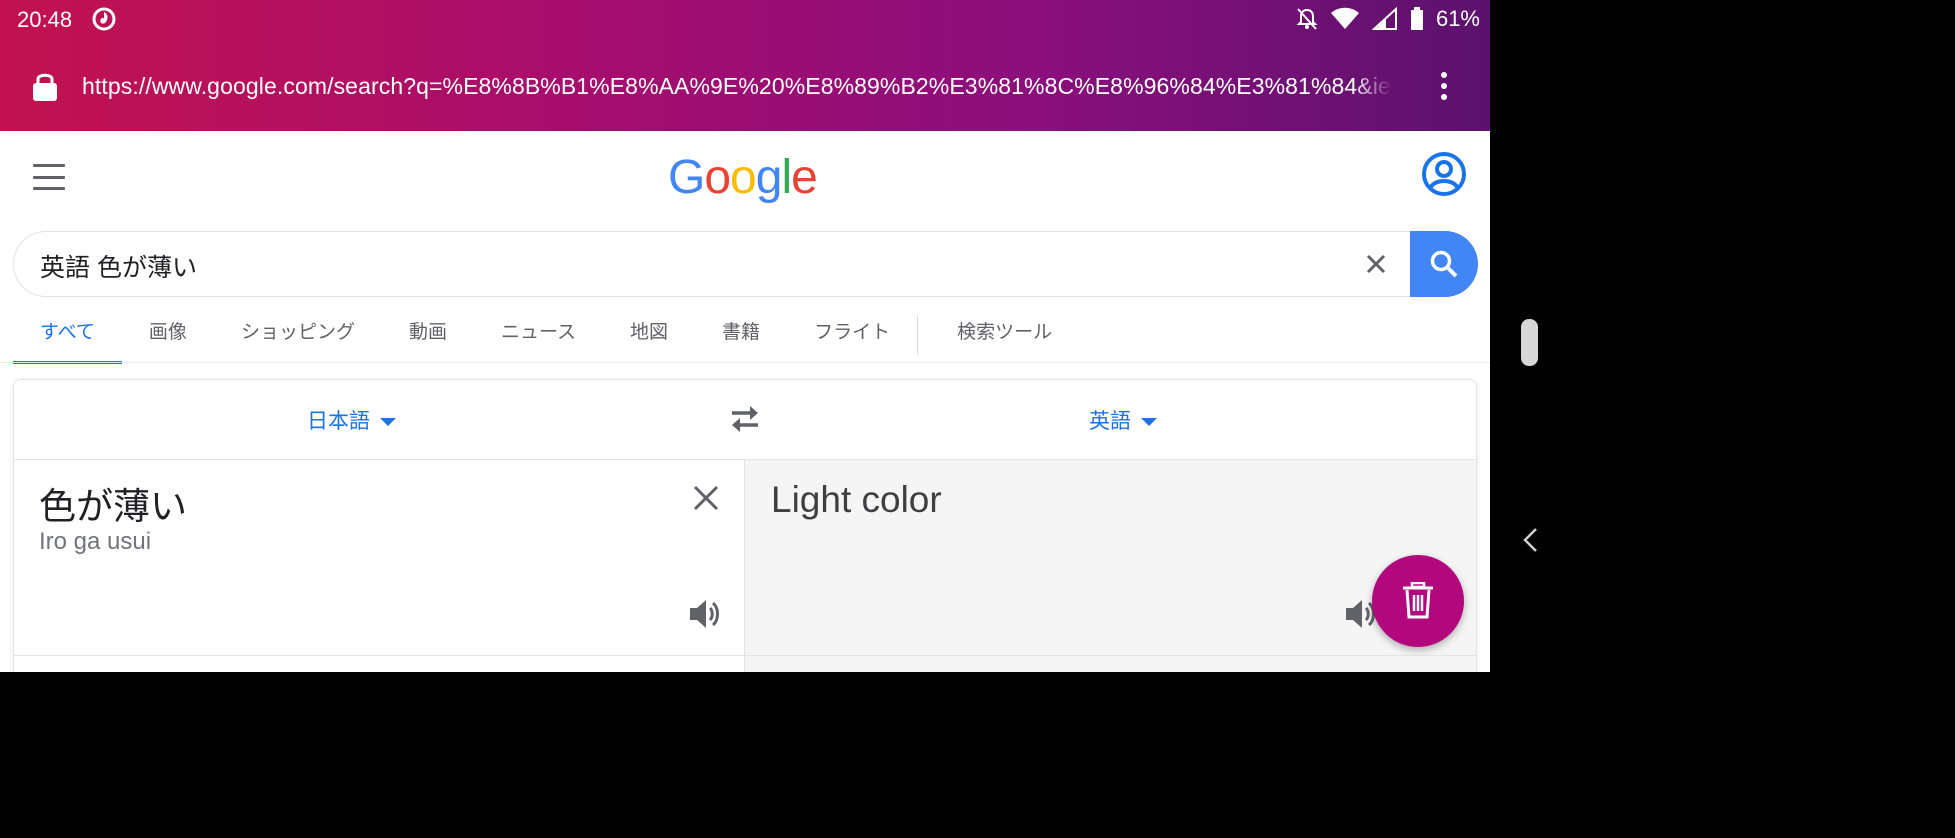 The width and height of the screenshot is (1955, 838). What do you see at coordinates (1416, 18) in the screenshot?
I see `battery-icon` at bounding box center [1416, 18].